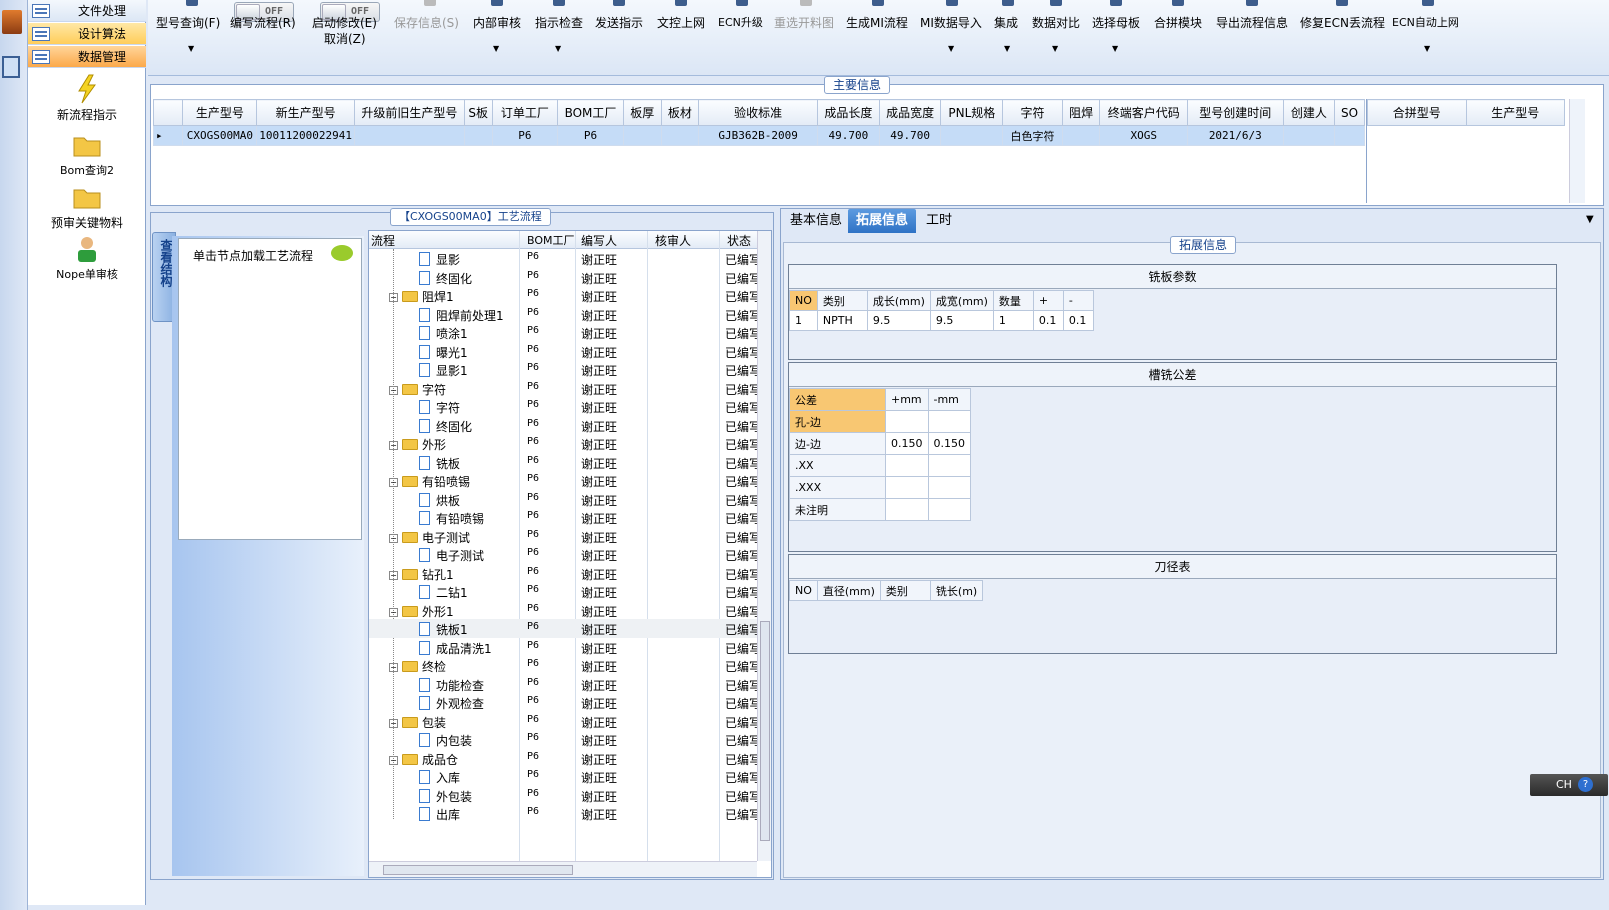  Describe the element at coordinates (816, 221) in the screenshot. I see `tab-basic-info: 基本信息` at that location.